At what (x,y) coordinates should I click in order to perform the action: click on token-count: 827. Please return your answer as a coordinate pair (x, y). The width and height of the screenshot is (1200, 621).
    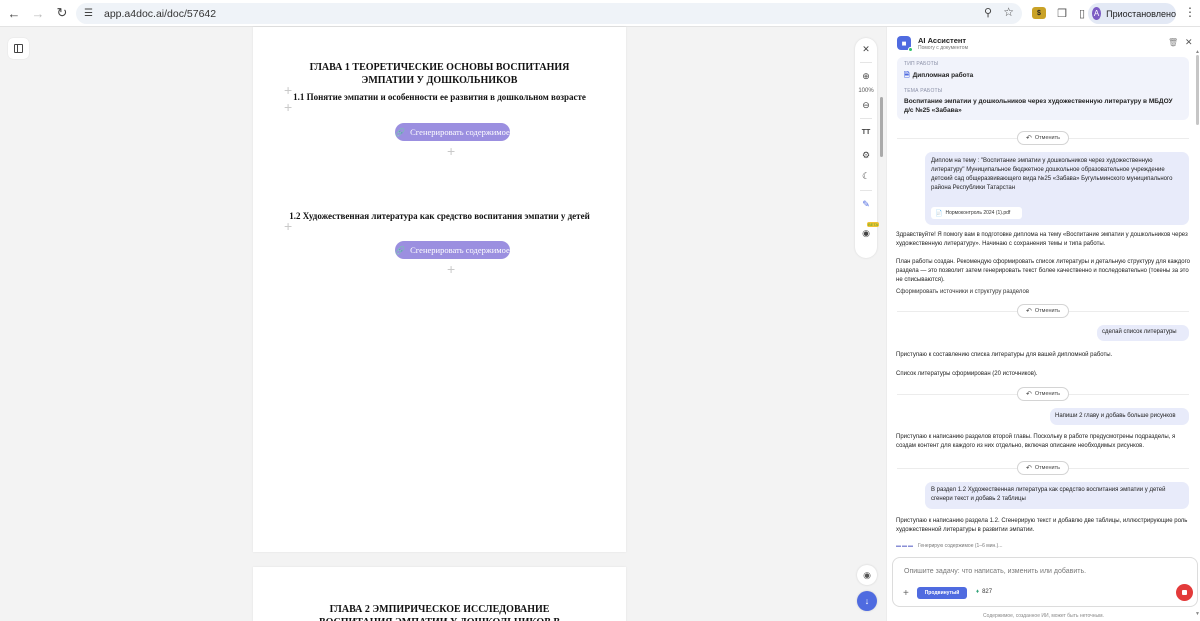
    Looking at the image, I should click on (987, 592).